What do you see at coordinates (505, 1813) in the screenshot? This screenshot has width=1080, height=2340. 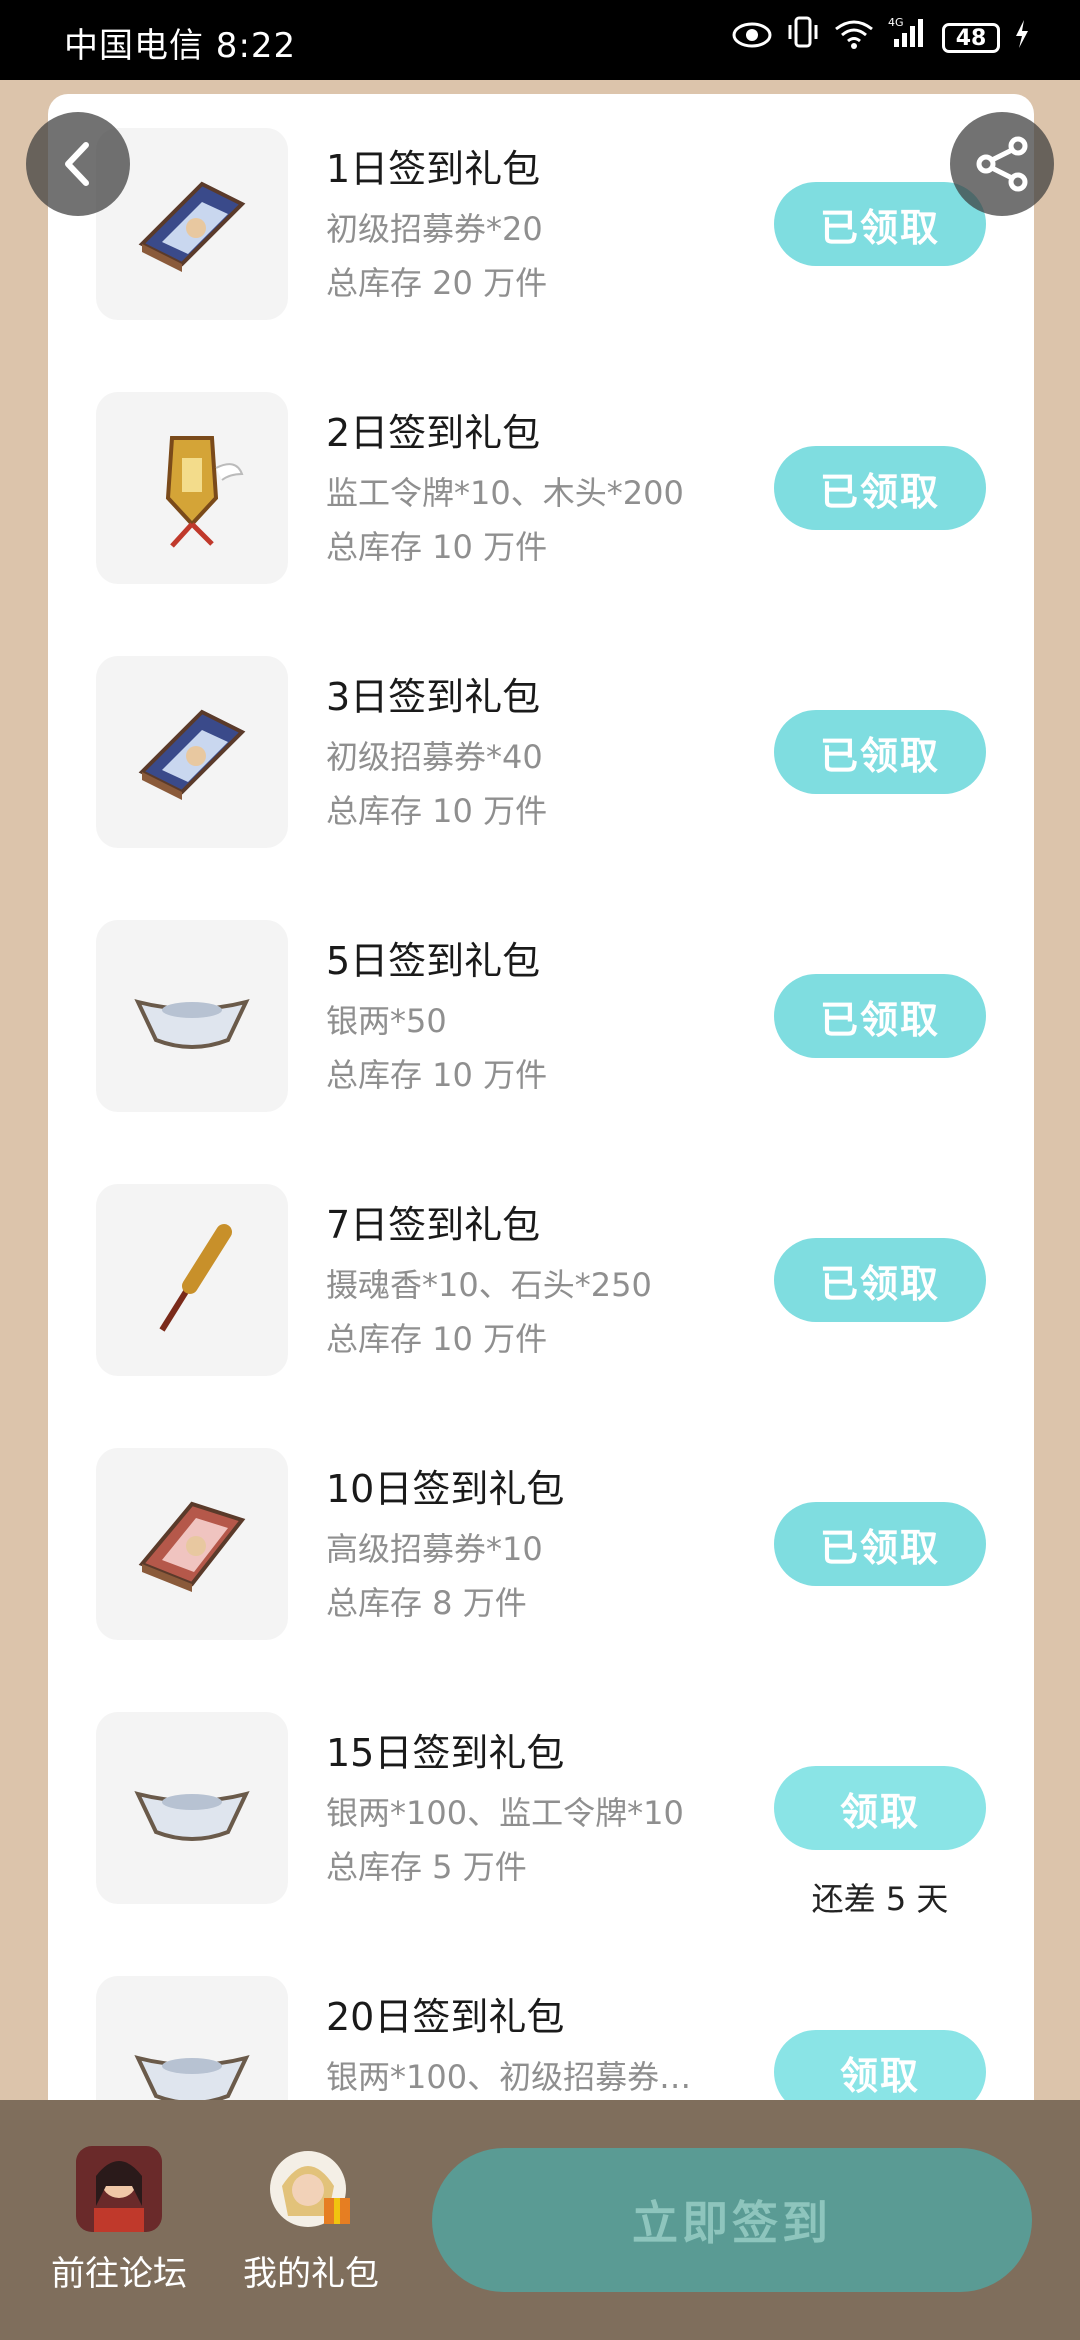 I see `gift-desc: 银两*100、监工令牌*10` at bounding box center [505, 1813].